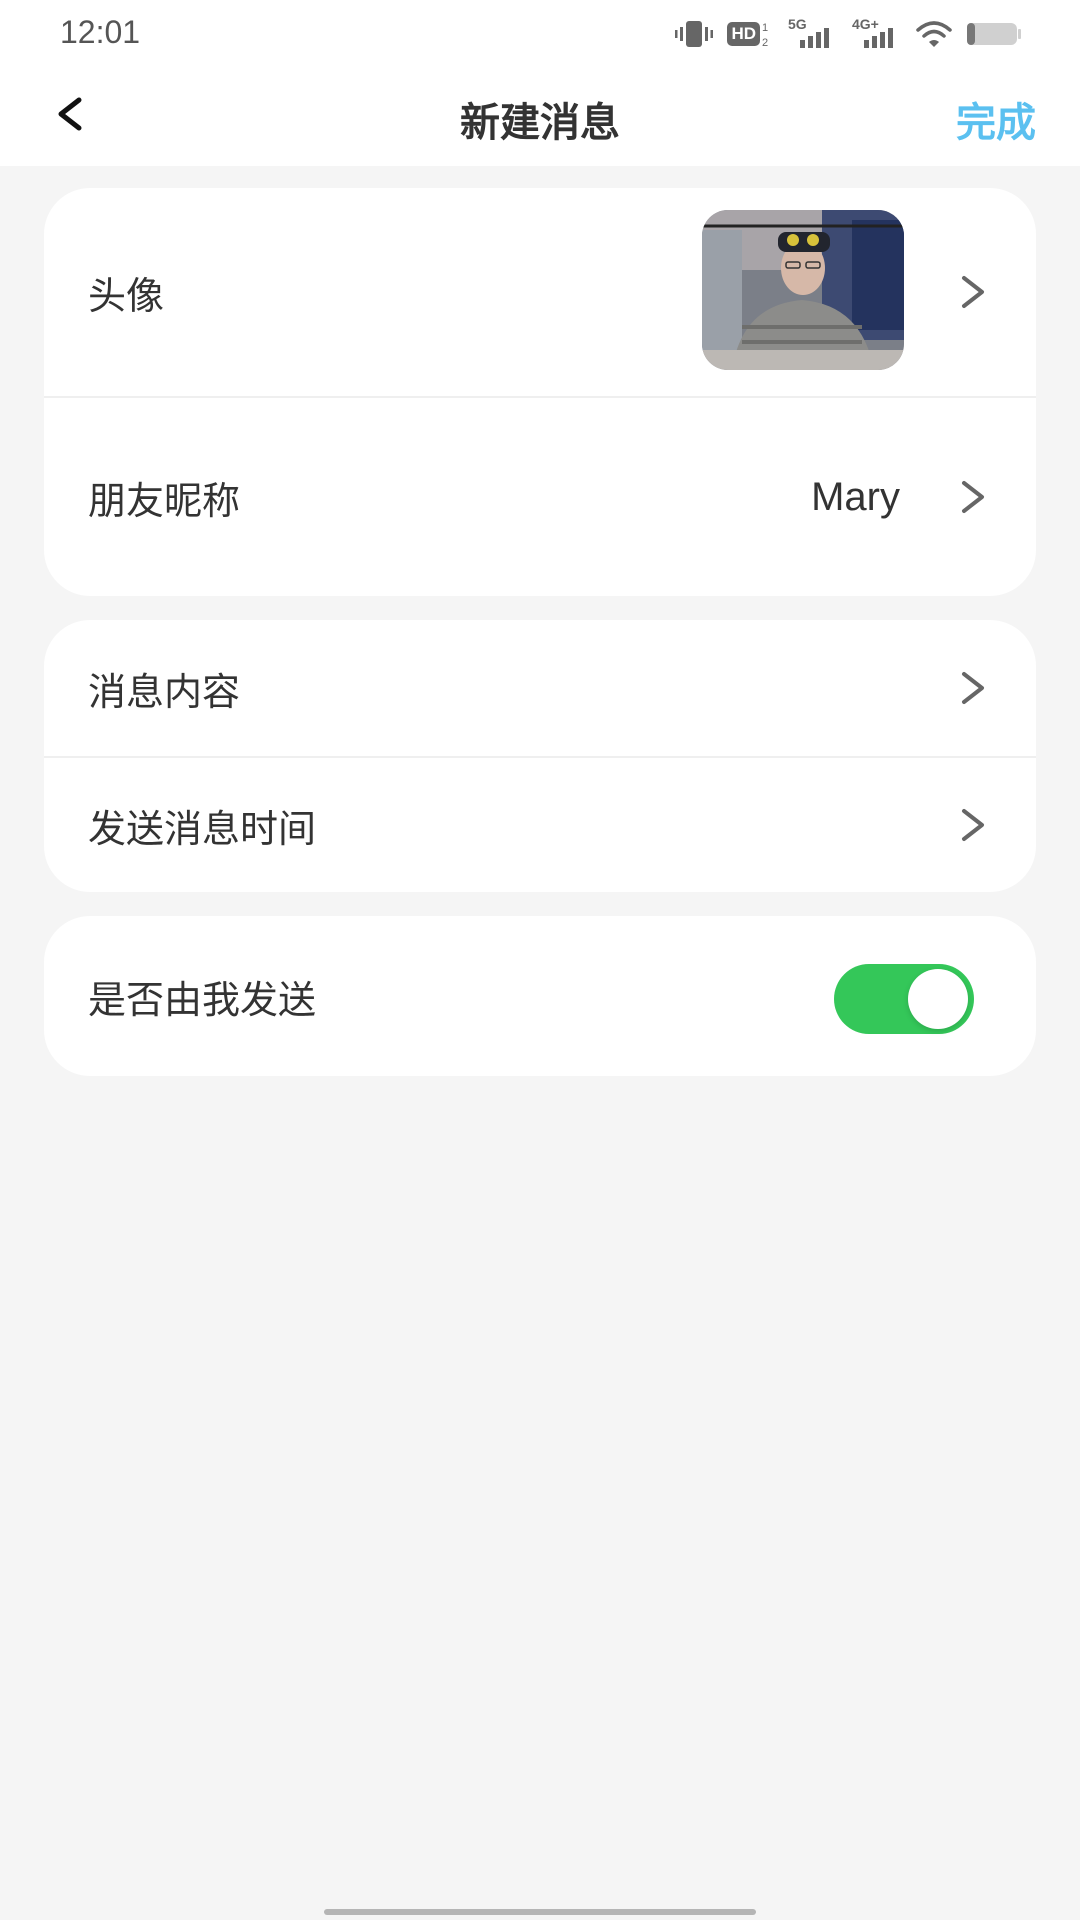 The image size is (1080, 1920). I want to click on status-bar: 12:01 HD 1 2 5G 4G+, so click(540, 34).